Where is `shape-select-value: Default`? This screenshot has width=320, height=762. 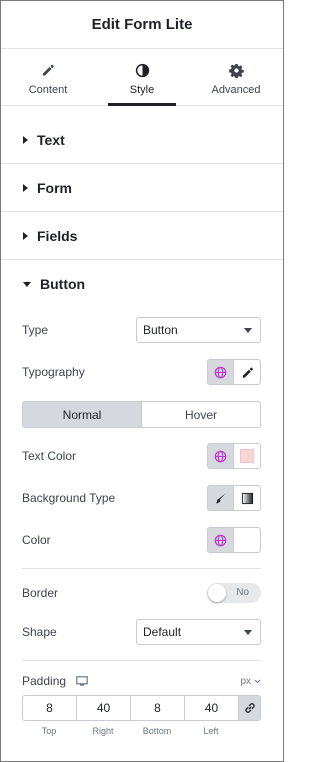
shape-select-value: Default is located at coordinates (162, 632).